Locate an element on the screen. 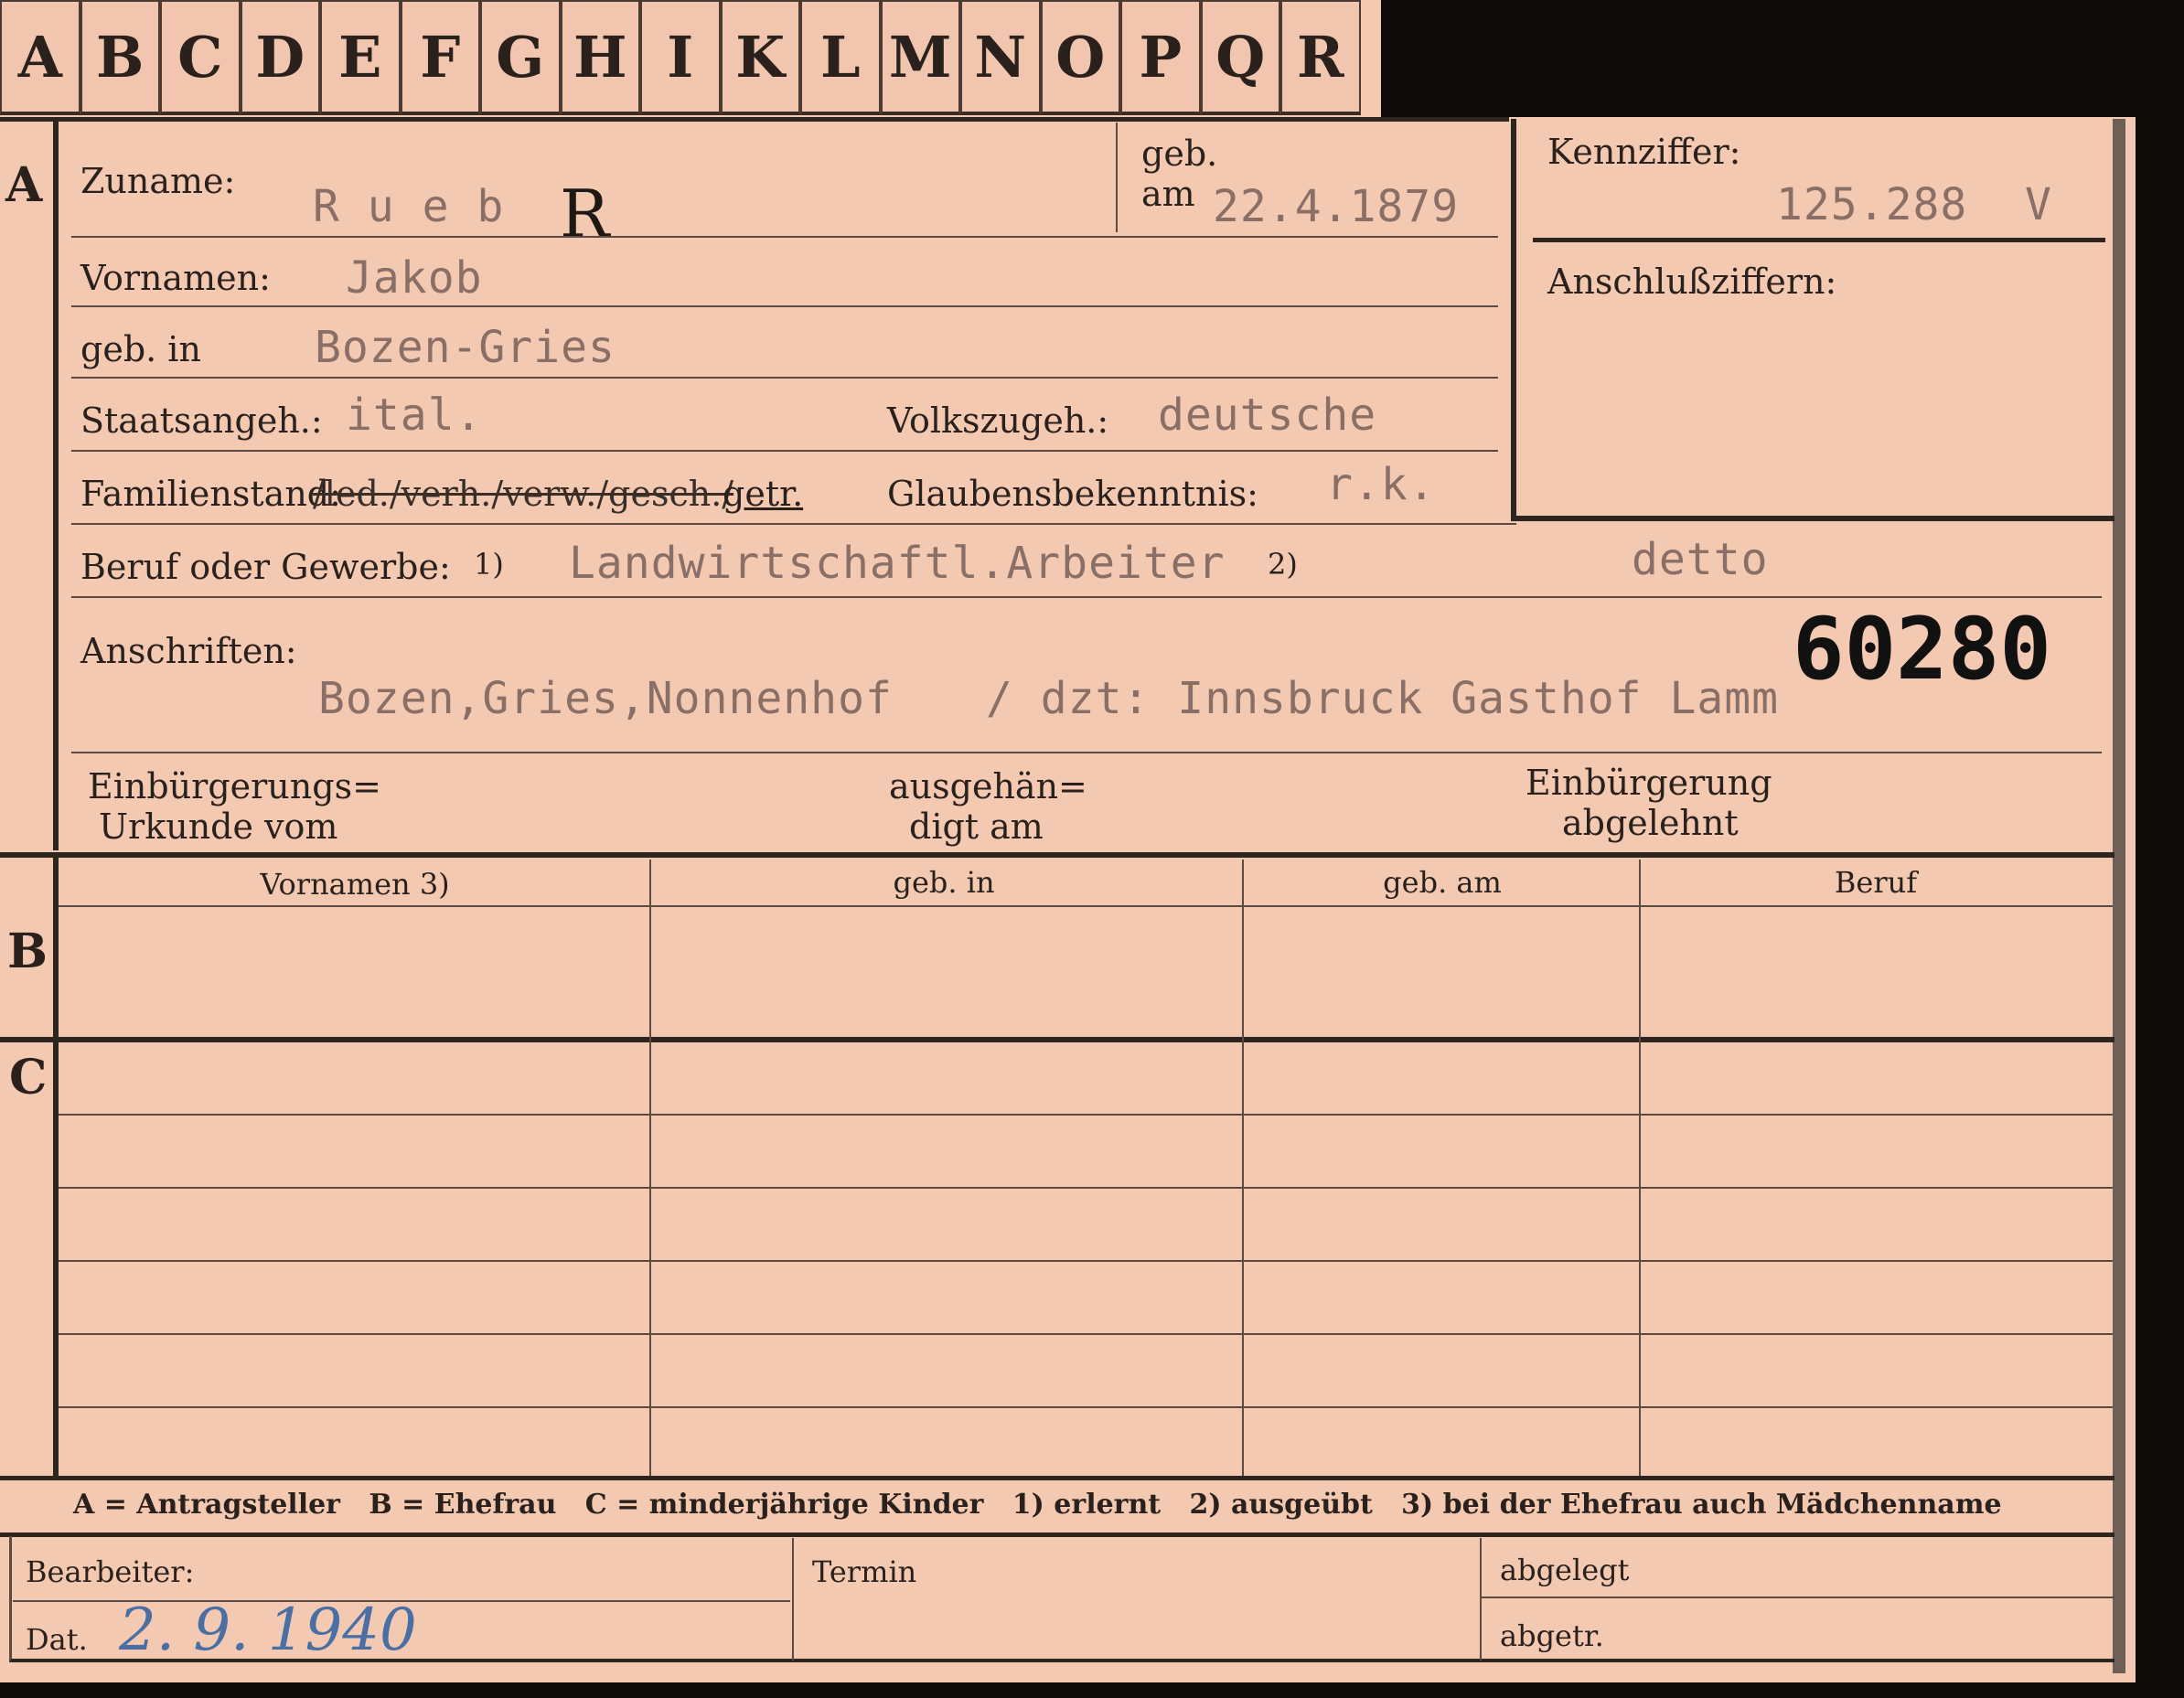  surname-value: R u e b is located at coordinates (409, 206).